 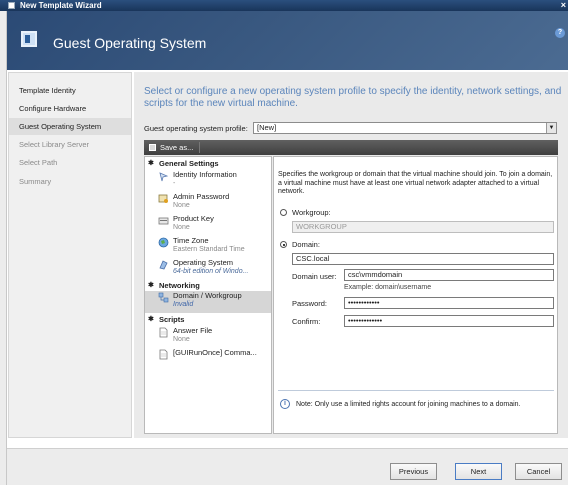 What do you see at coordinates (130, 43) in the screenshot?
I see `page-title: Guest Operating System` at bounding box center [130, 43].